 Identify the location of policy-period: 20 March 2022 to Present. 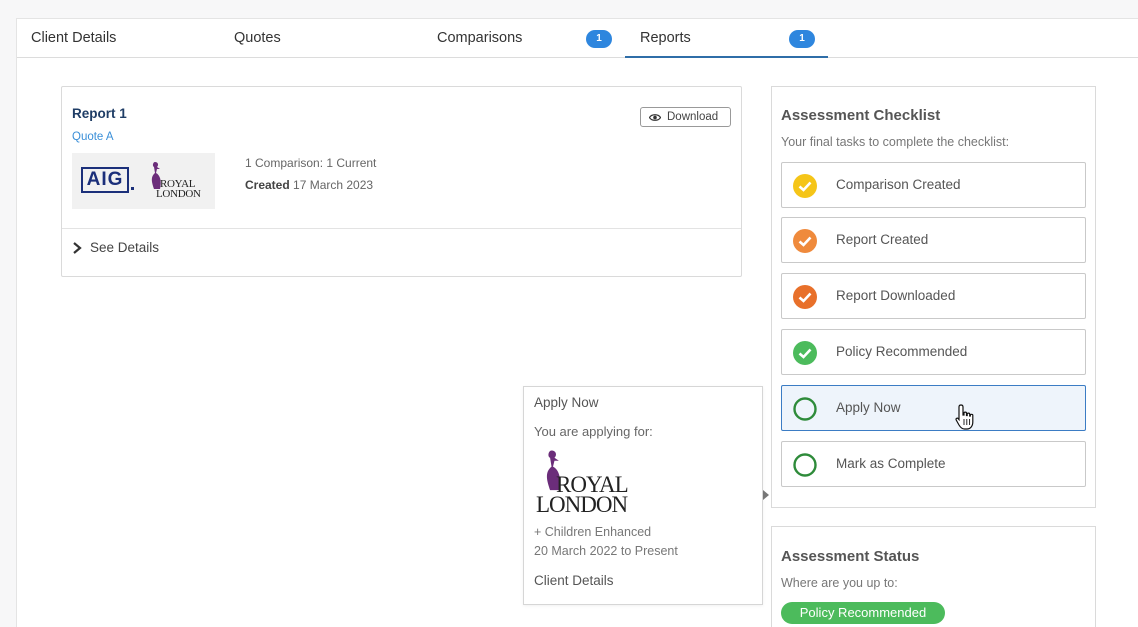
(606, 551).